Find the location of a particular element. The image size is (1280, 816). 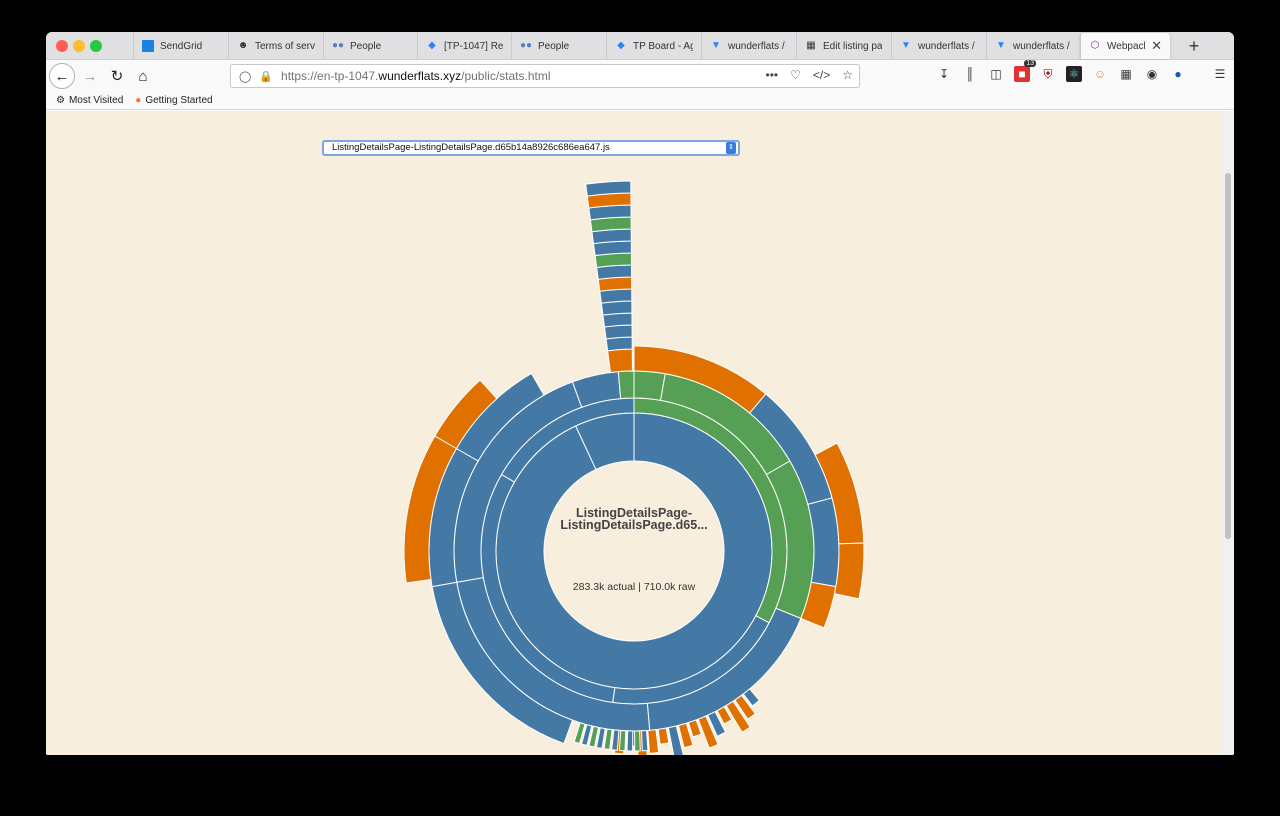

url-prefix: https://en-tp-1047. is located at coordinates (330, 76).